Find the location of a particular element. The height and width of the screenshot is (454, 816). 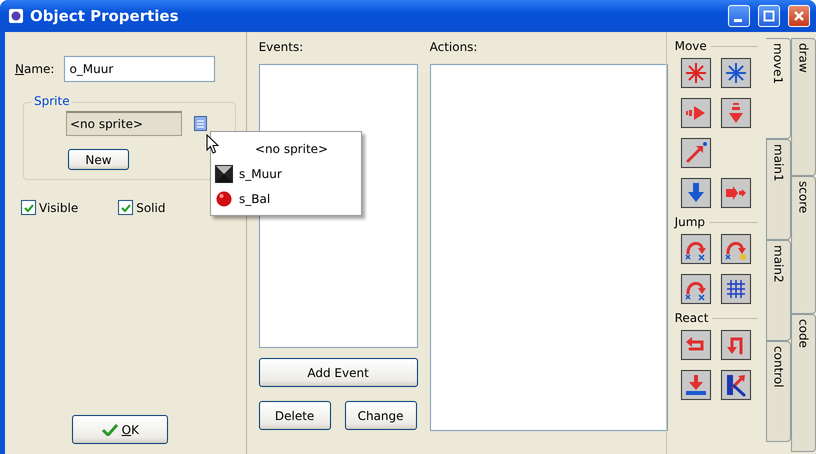

events-label: Events: is located at coordinates (281, 47).